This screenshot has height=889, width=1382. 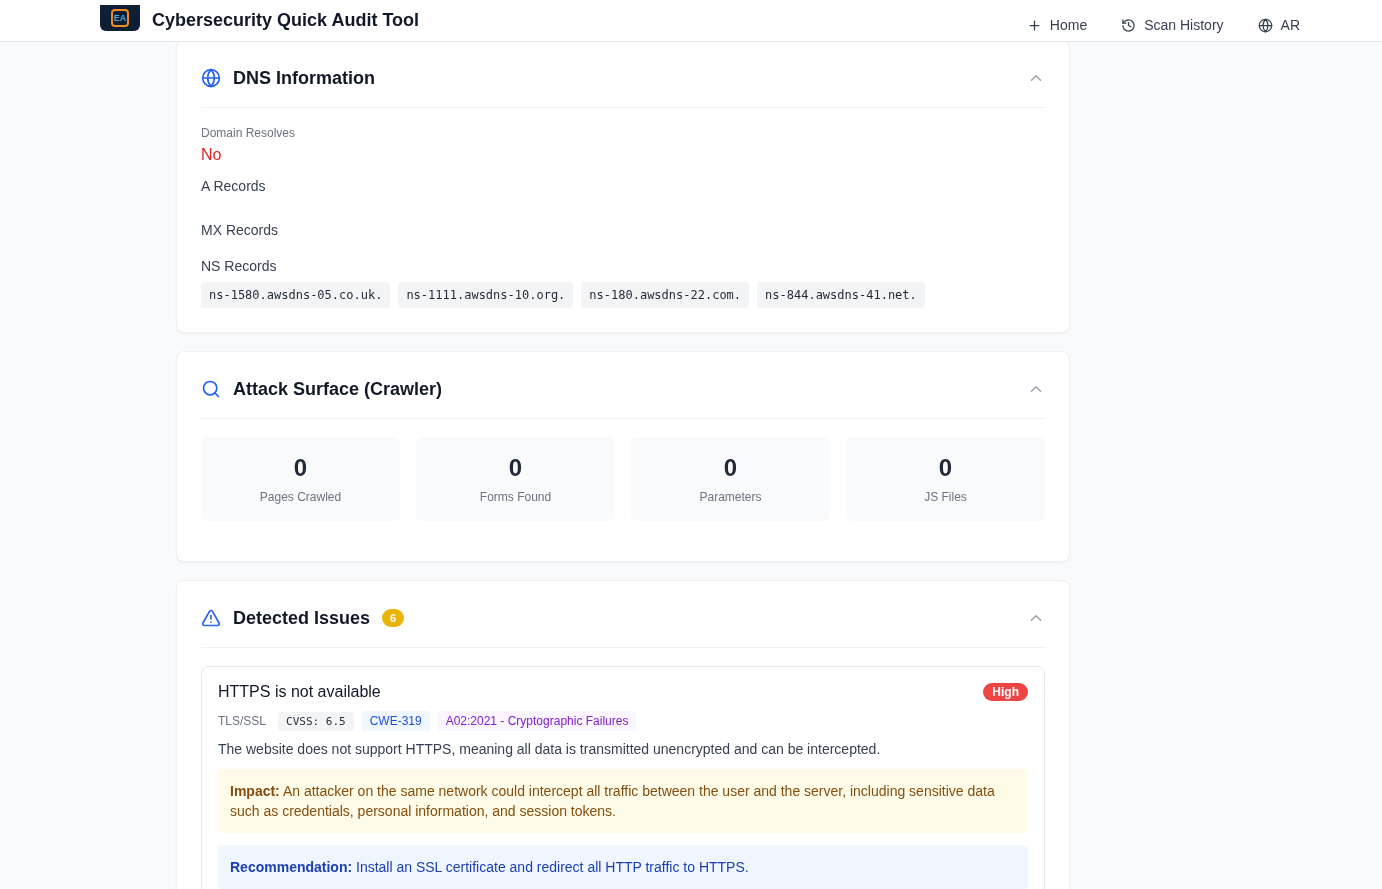 What do you see at coordinates (242, 721) in the screenshot?
I see `issue-category: TLS/SSL` at bounding box center [242, 721].